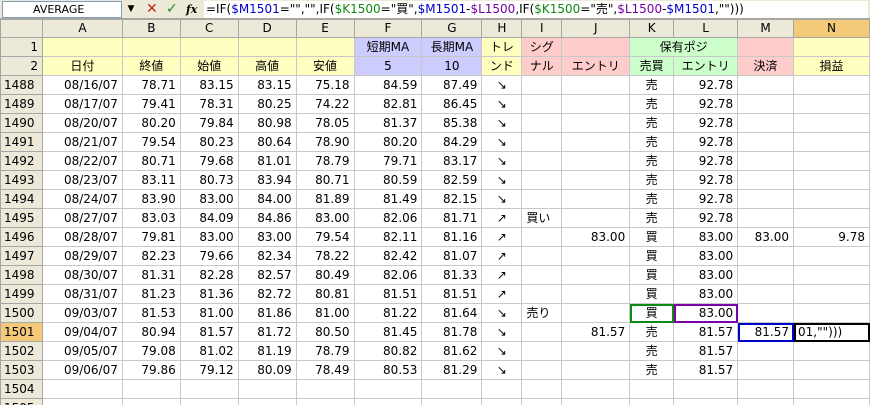 Image resolution: width=870 pixels, height=405 pixels. I want to click on cell-e: 78.05, so click(325, 123).